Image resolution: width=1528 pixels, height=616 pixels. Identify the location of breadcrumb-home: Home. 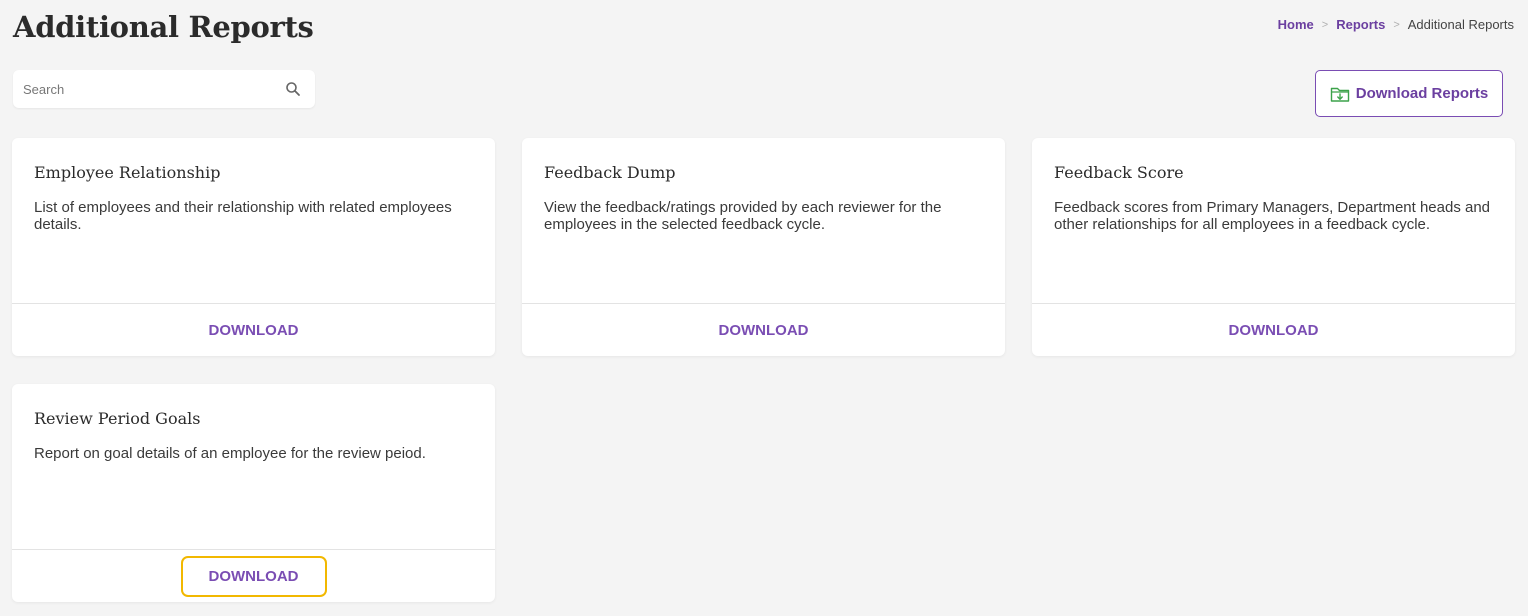
(1296, 24).